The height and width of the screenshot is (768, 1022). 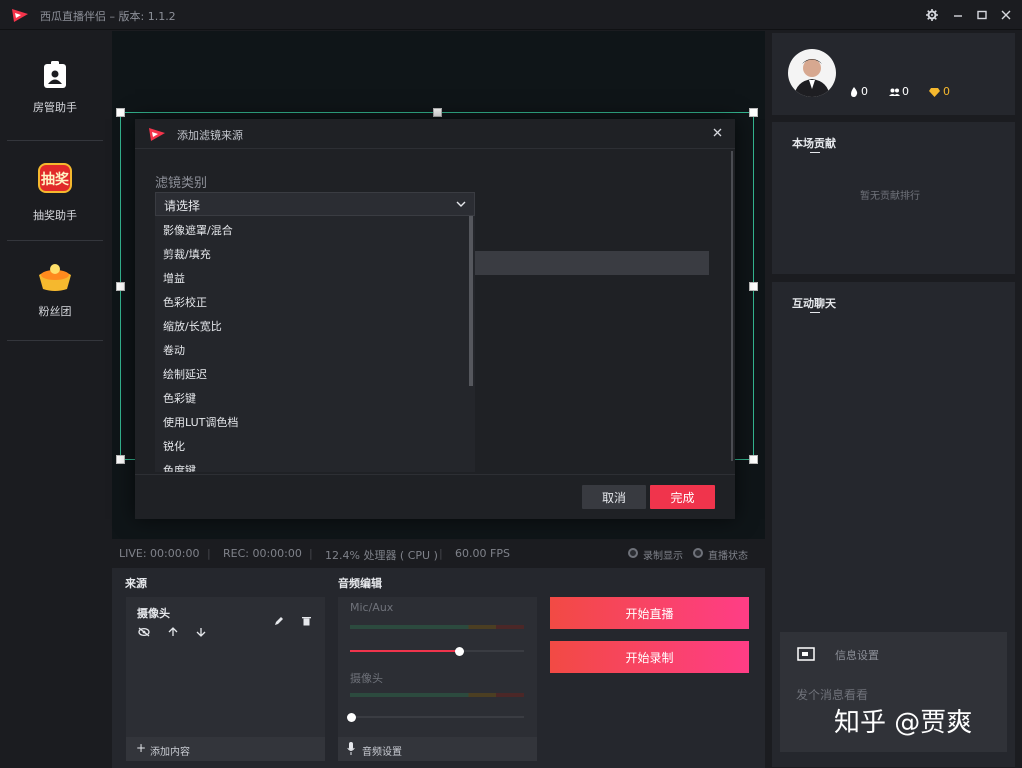 What do you see at coordinates (279, 621) in the screenshot?
I see `edit-pencil-icon` at bounding box center [279, 621].